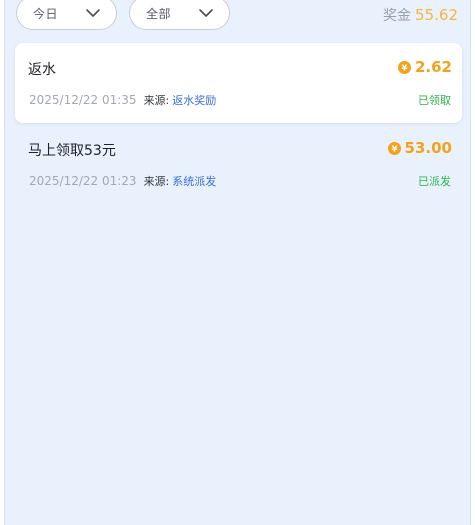 This screenshot has width=475, height=525. What do you see at coordinates (46, 13) in the screenshot?
I see `date-filter-label: 今日` at bounding box center [46, 13].